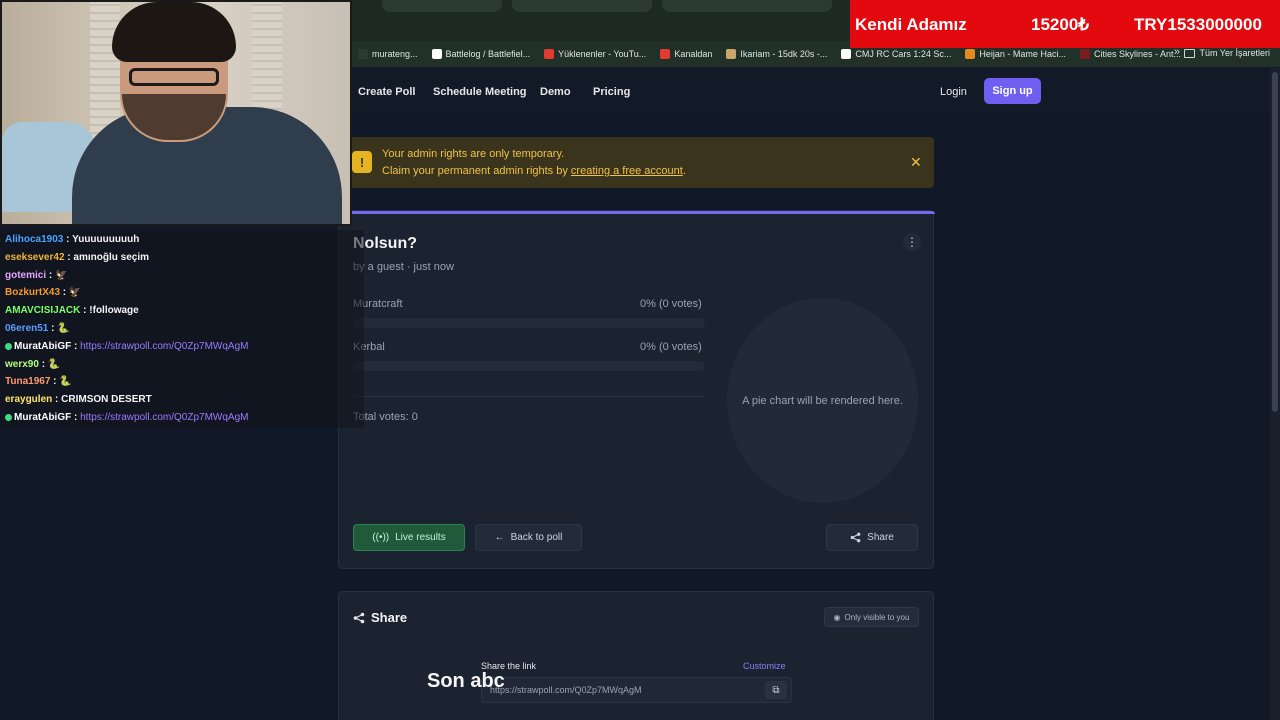  What do you see at coordinates (409, 537) in the screenshot?
I see `live-results-button: ((•)) Live results` at bounding box center [409, 537].